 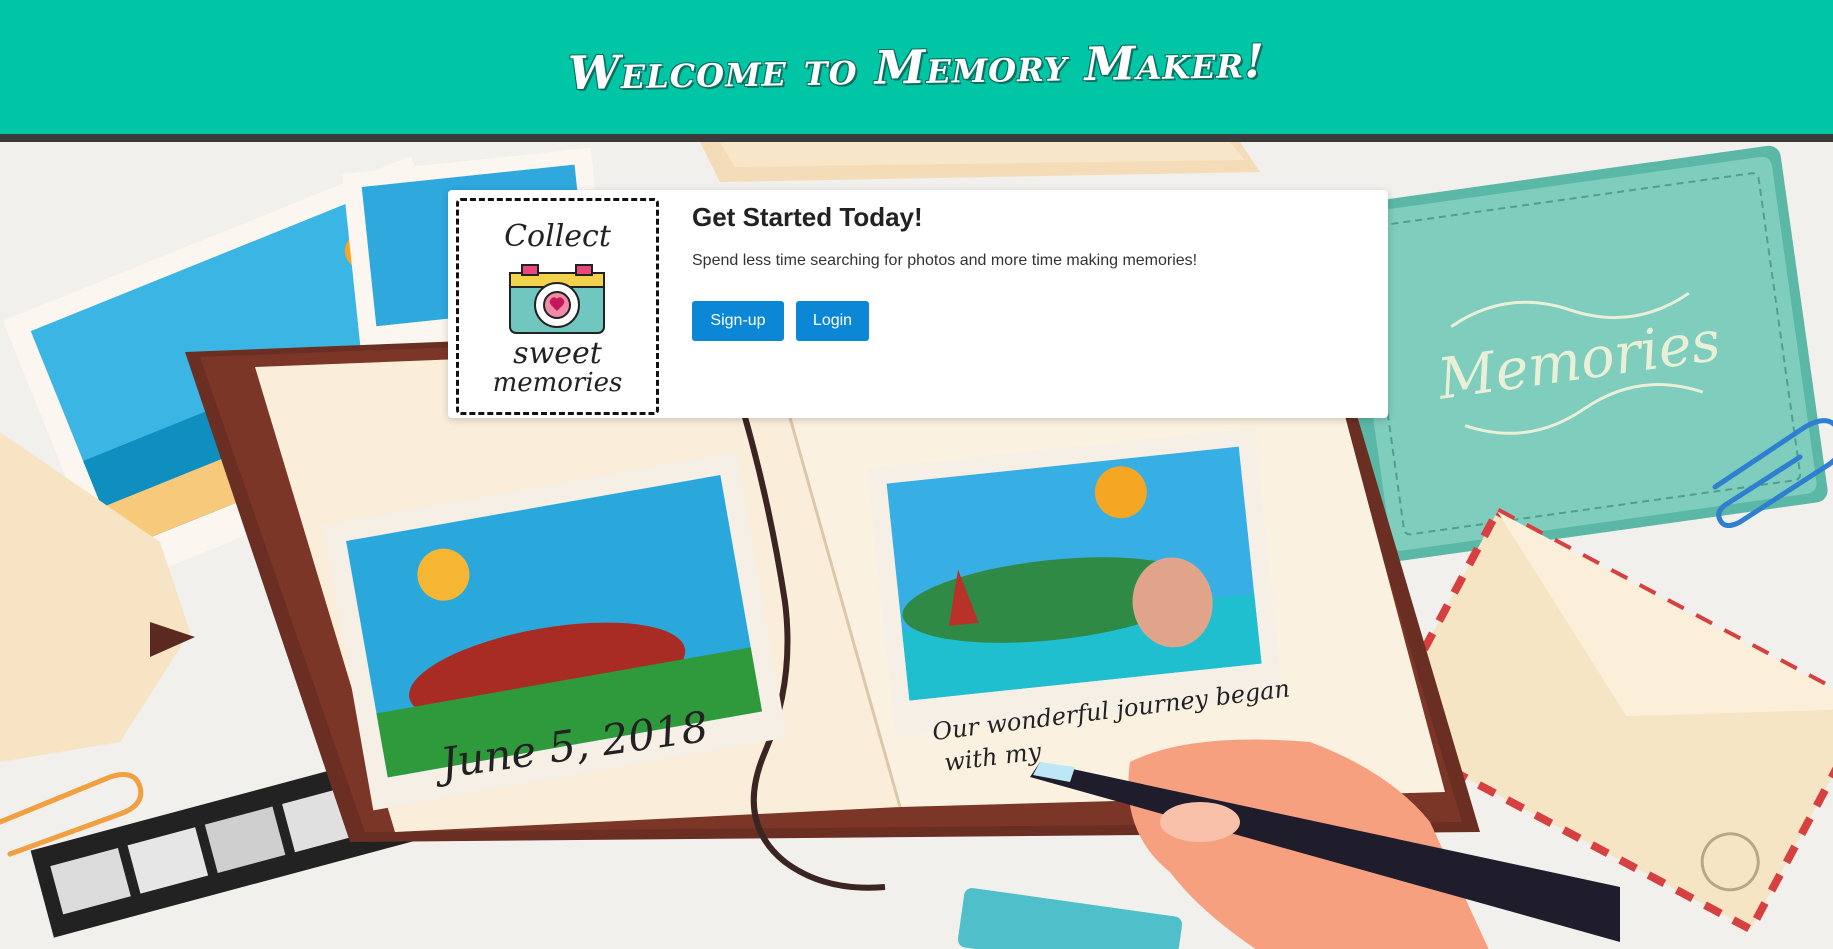 What do you see at coordinates (807, 217) in the screenshot?
I see `card-title: Get Started Today!` at bounding box center [807, 217].